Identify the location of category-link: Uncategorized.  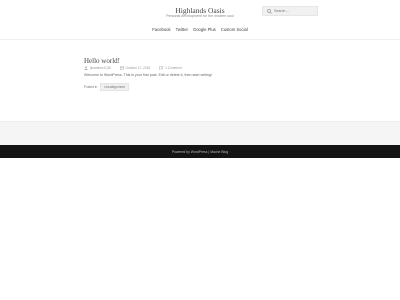
(114, 87).